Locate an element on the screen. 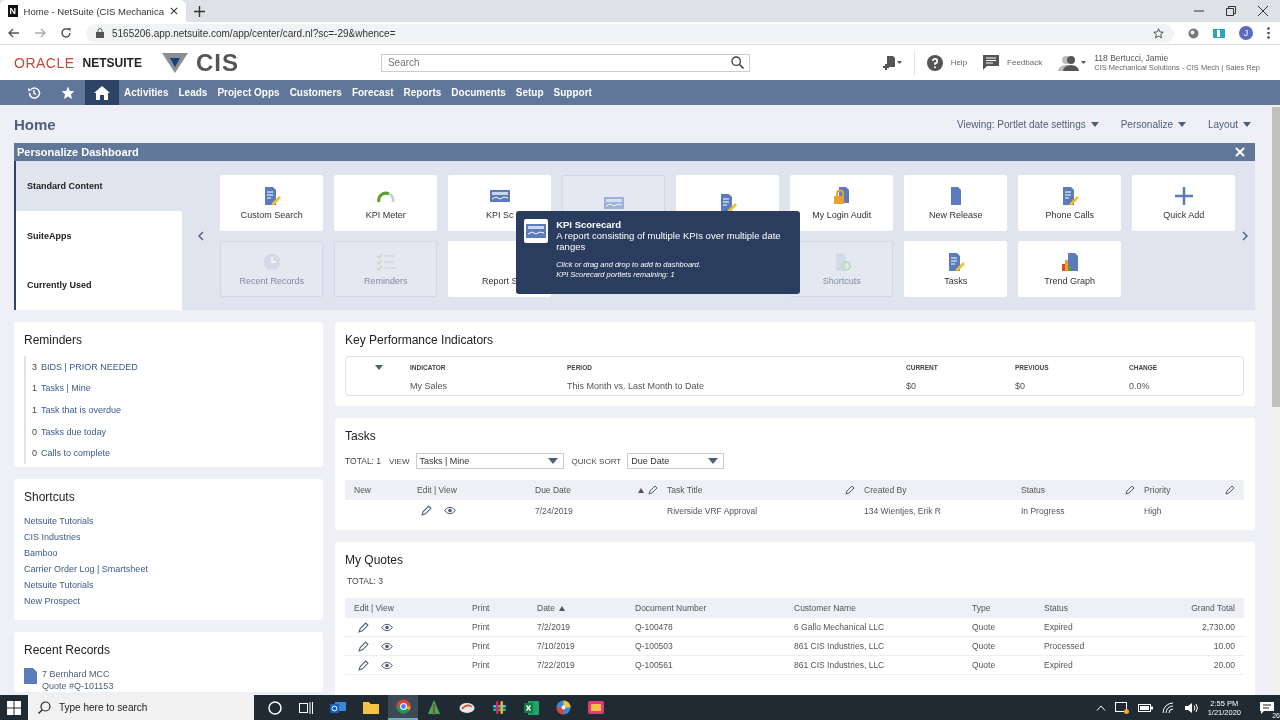 Image resolution: width=1280 pixels, height=720 pixels. nav-menu-item: Activities is located at coordinates (146, 92).